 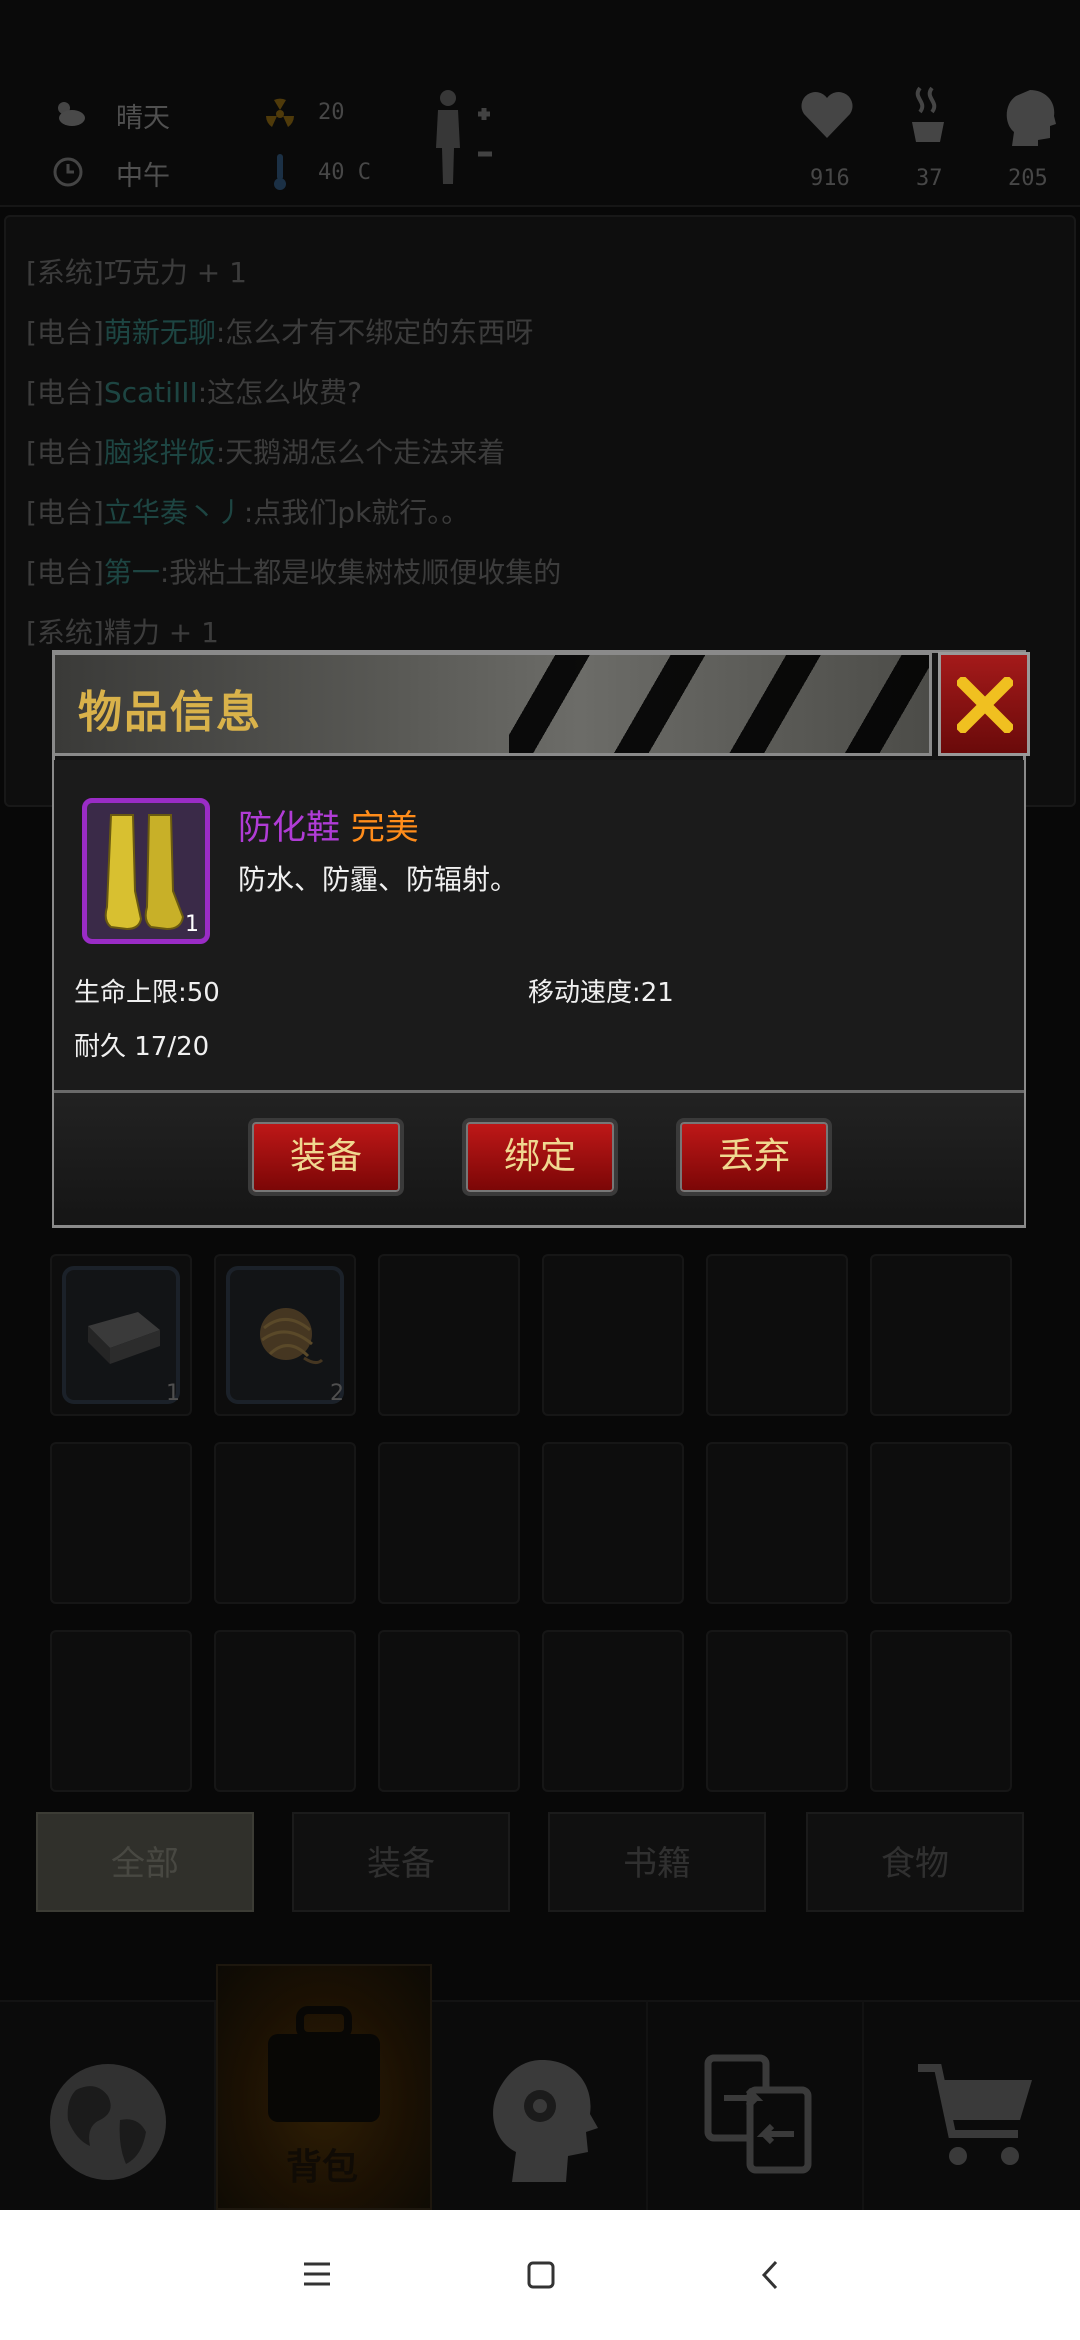 What do you see at coordinates (770, 2277) in the screenshot?
I see `back-icon` at bounding box center [770, 2277].